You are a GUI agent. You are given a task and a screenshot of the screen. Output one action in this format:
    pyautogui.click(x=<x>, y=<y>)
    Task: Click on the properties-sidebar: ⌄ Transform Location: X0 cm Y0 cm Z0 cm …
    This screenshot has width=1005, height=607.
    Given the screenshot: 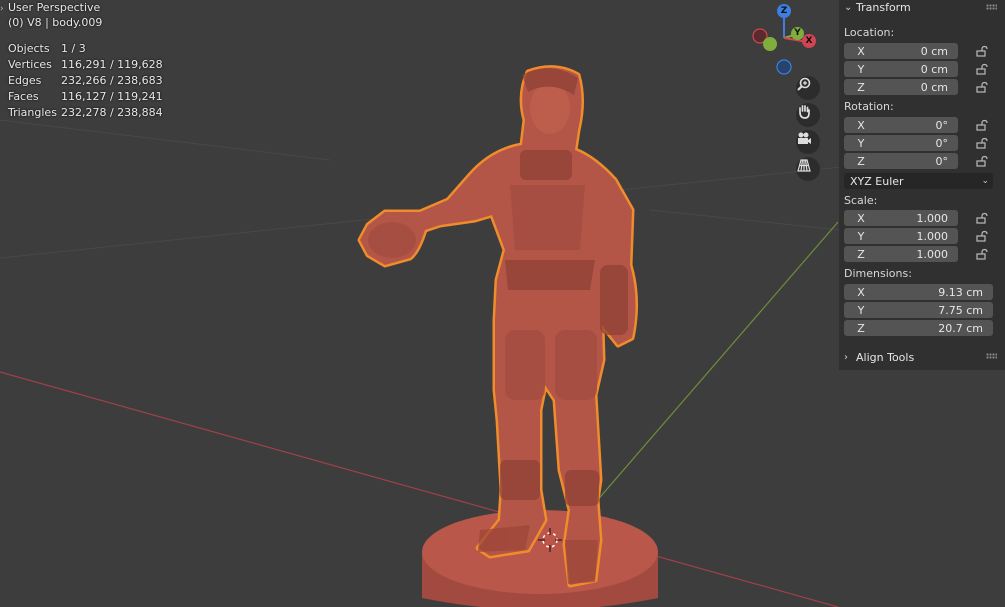 What is the action you would take?
    pyautogui.click(x=922, y=185)
    